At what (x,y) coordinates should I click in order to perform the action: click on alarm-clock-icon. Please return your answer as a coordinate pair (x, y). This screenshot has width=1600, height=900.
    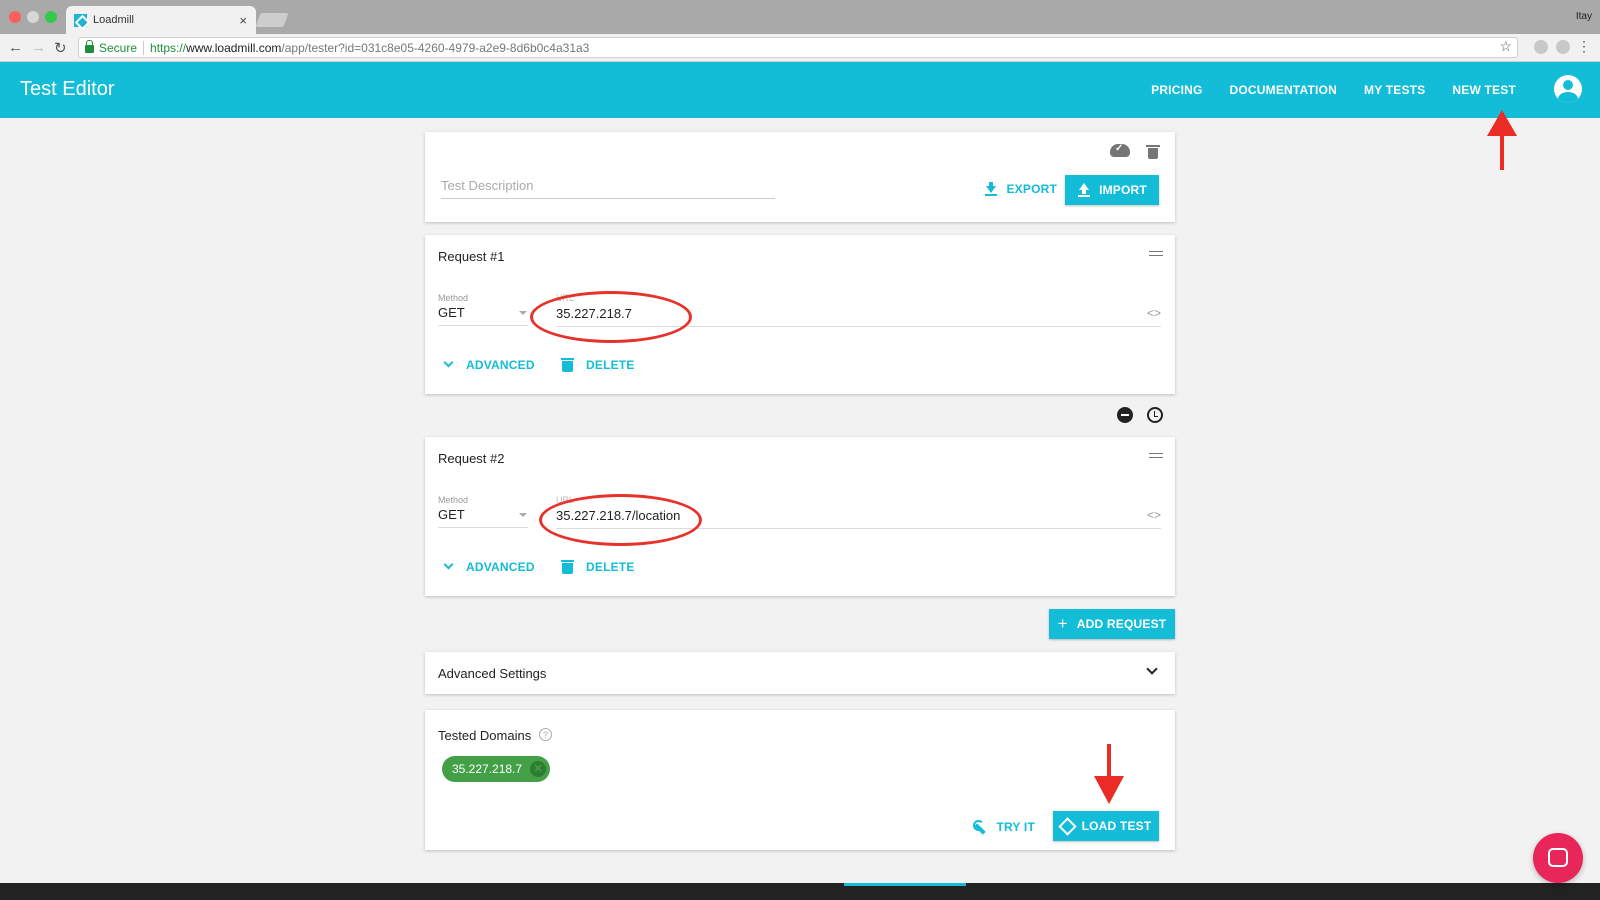
    Looking at the image, I should click on (1155, 415).